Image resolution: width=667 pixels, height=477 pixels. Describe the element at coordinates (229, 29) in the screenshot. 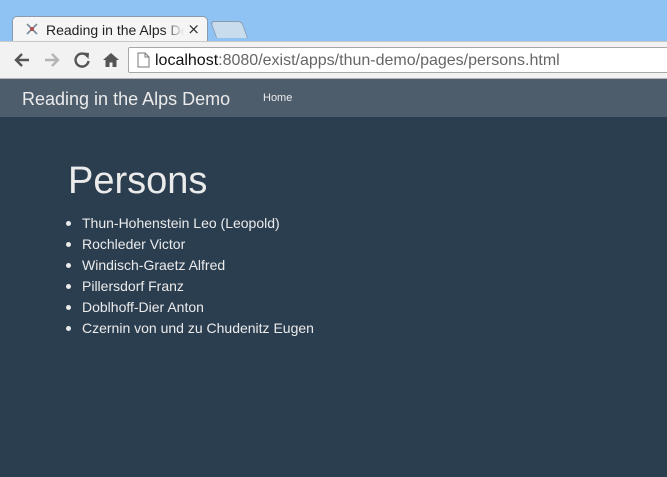

I see `new-tab-button` at that location.